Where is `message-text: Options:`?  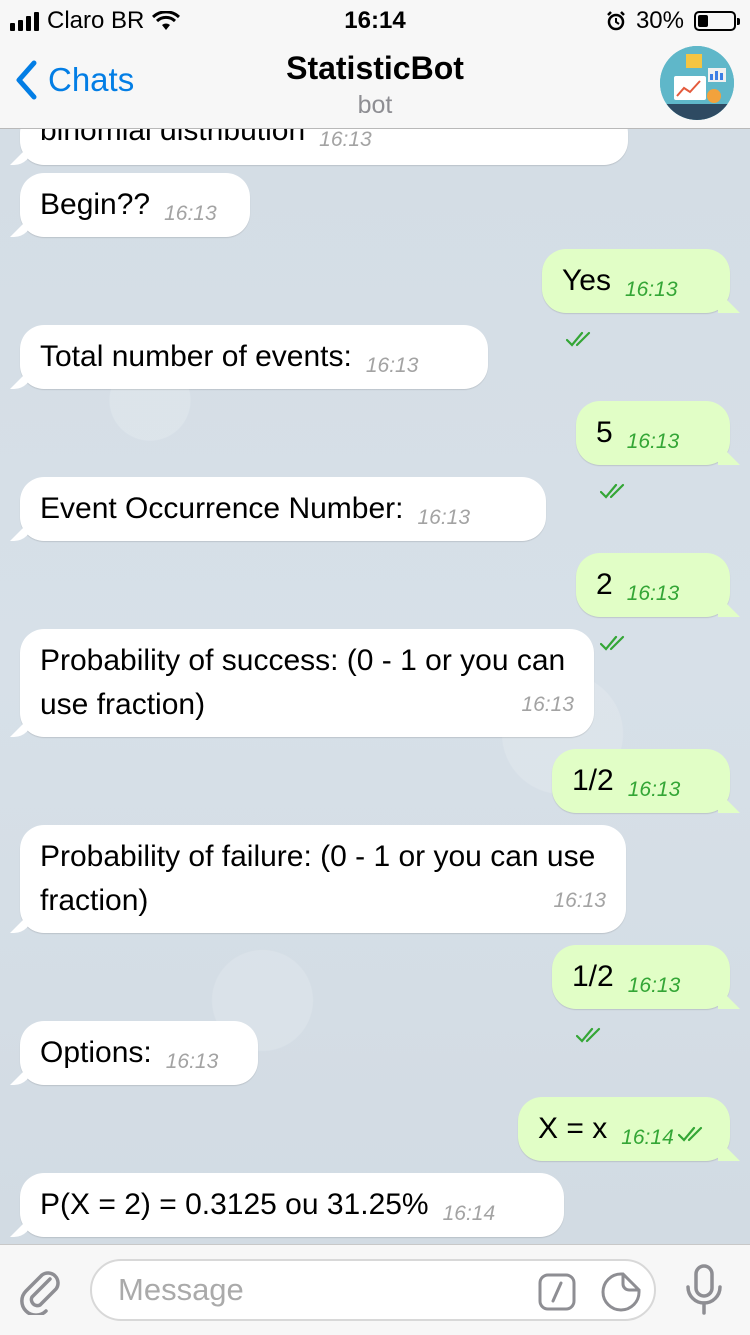
message-text: Options: is located at coordinates (96, 1052).